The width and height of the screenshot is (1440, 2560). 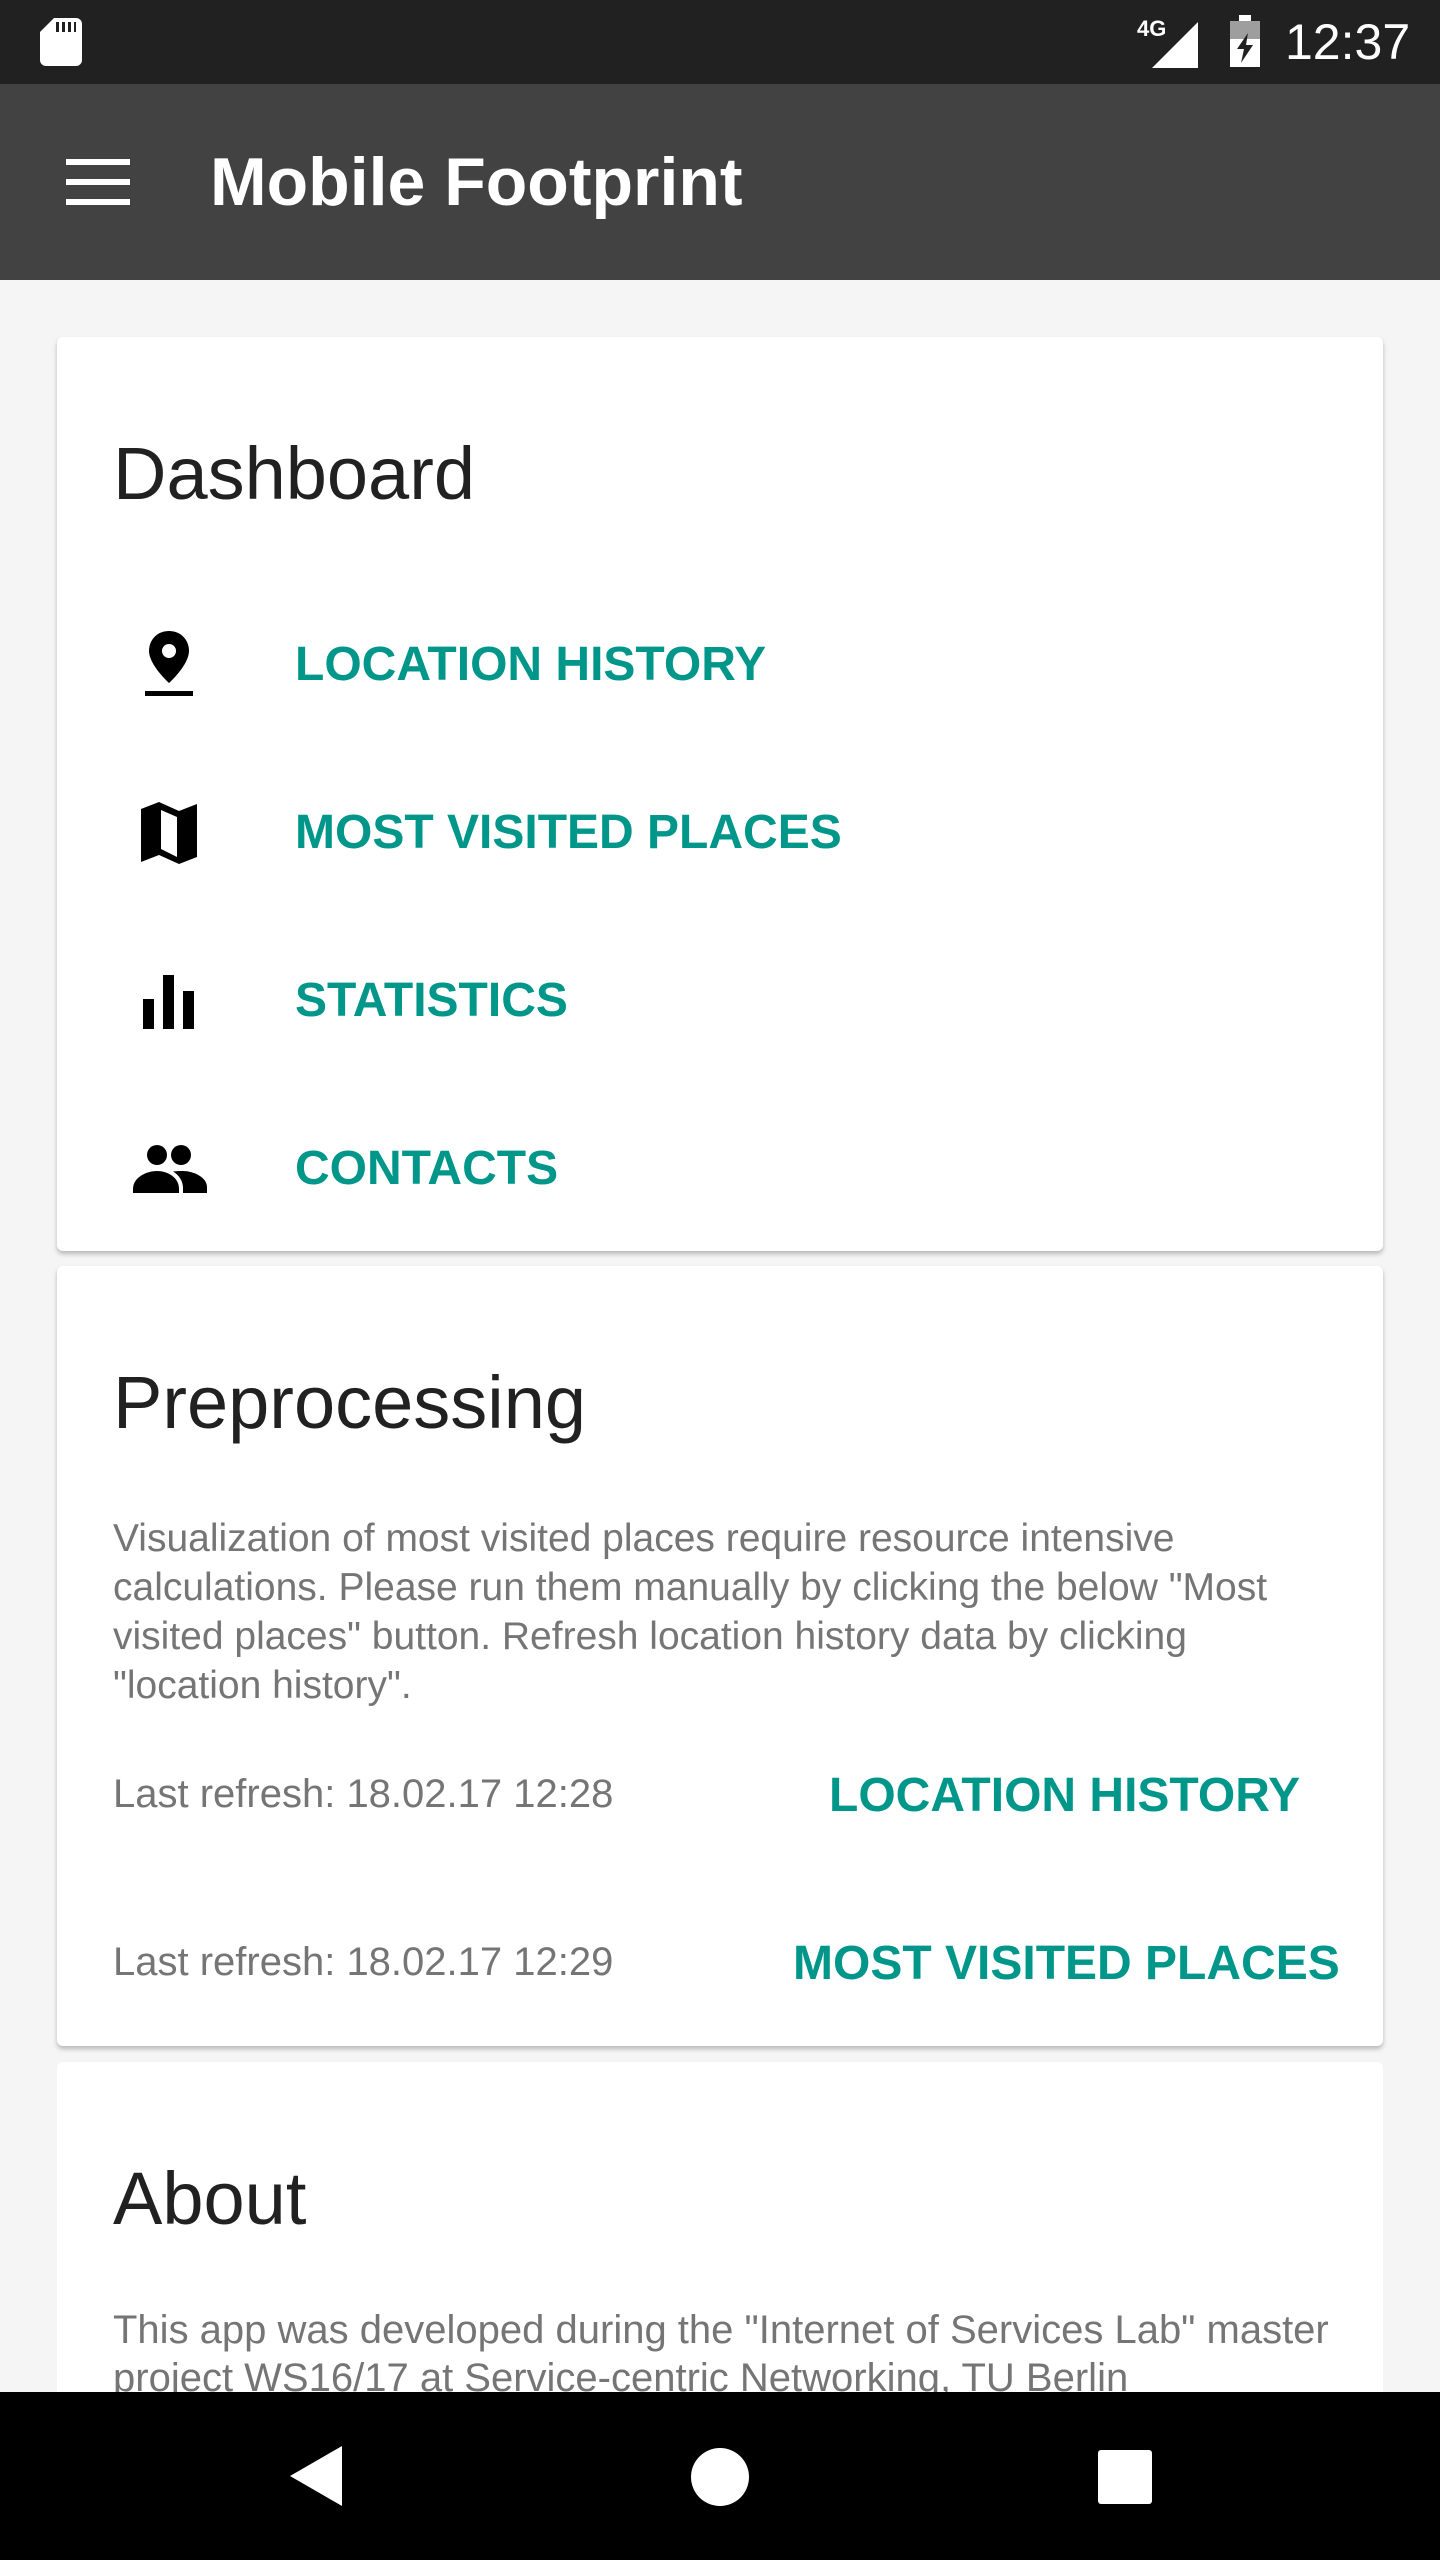 I want to click on dashboard-item-contacts: CONTACTS, so click(x=529, y=1168).